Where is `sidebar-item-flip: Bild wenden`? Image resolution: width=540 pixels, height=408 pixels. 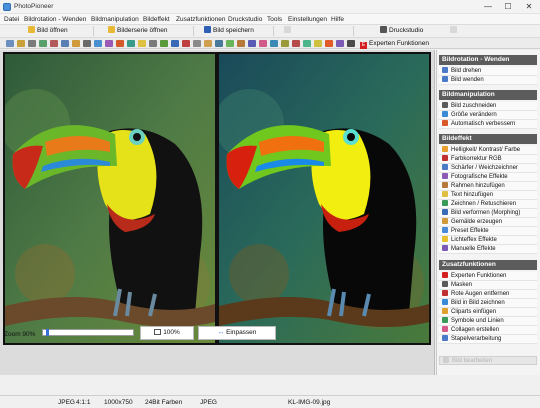
sidebar-item-flip: Bild wenden is located at coordinates (488, 80).